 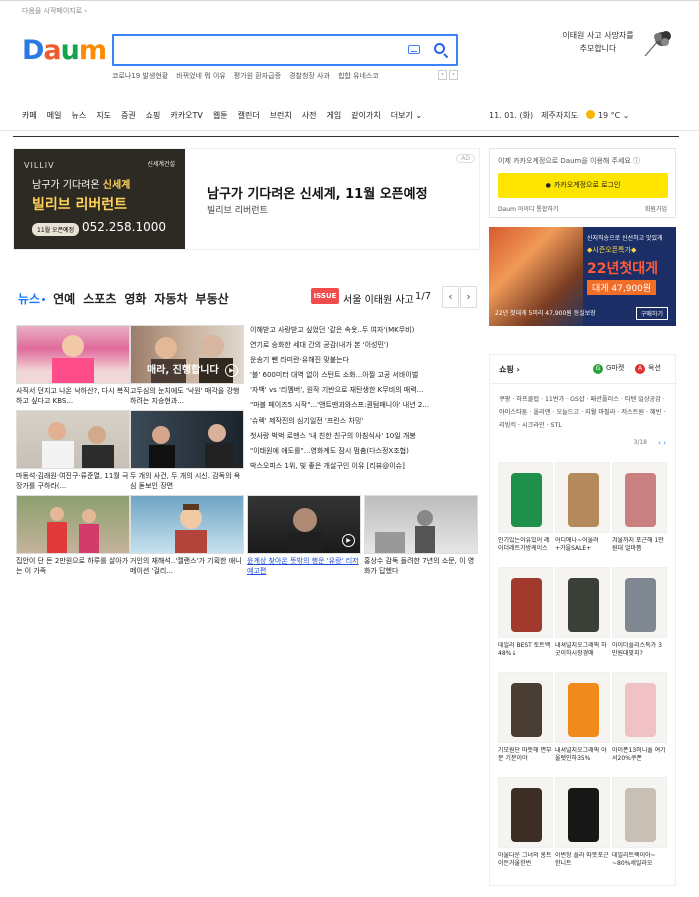 I want to click on search-input, so click(x=260, y=50).